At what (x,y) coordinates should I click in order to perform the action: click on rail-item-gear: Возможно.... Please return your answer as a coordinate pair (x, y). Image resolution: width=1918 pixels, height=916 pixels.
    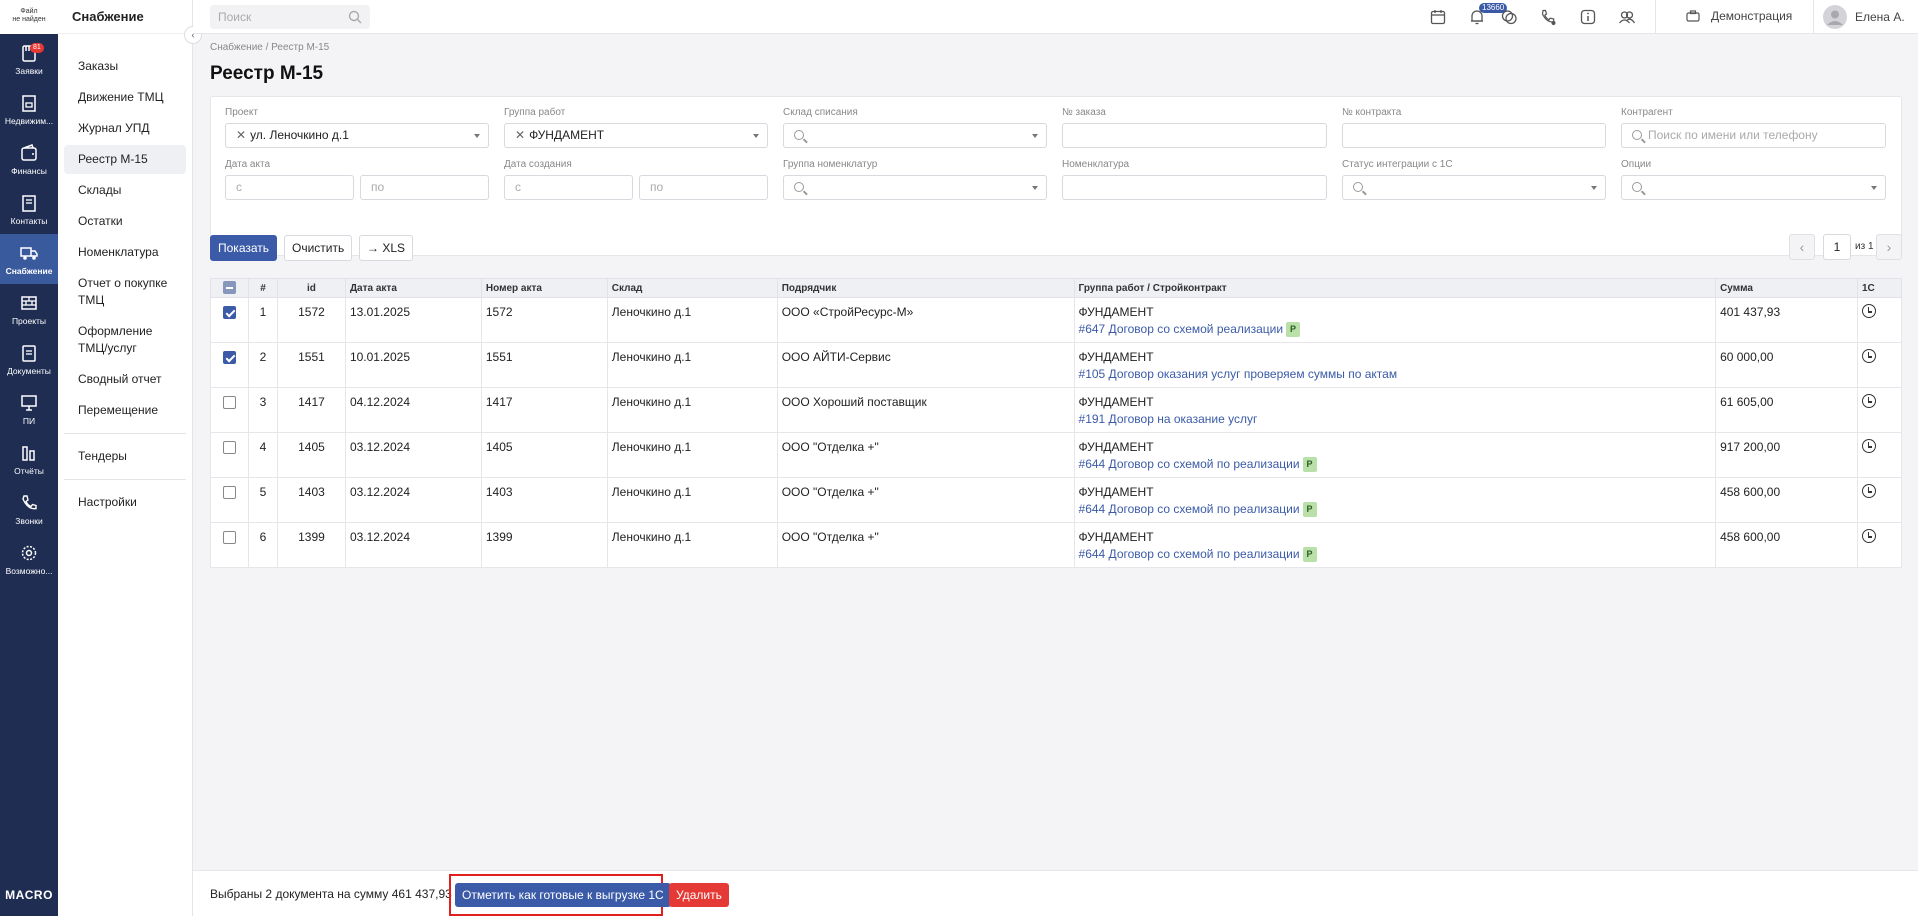
    Looking at the image, I should click on (29, 559).